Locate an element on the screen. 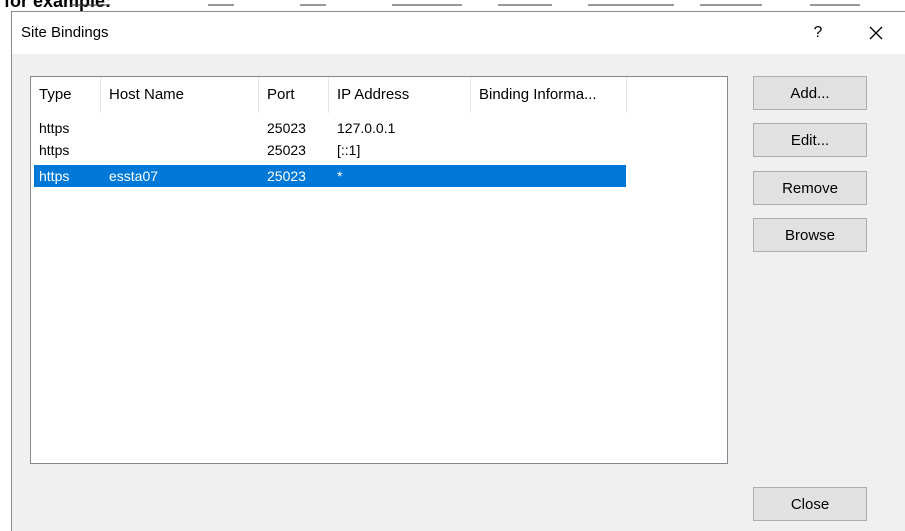  dialog-title: Site Bindings is located at coordinates (65, 32).